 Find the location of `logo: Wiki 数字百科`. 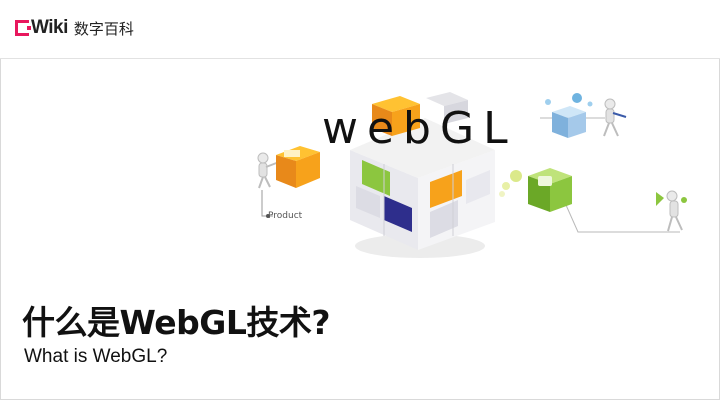

logo: Wiki 数字百科 is located at coordinates (74, 28).